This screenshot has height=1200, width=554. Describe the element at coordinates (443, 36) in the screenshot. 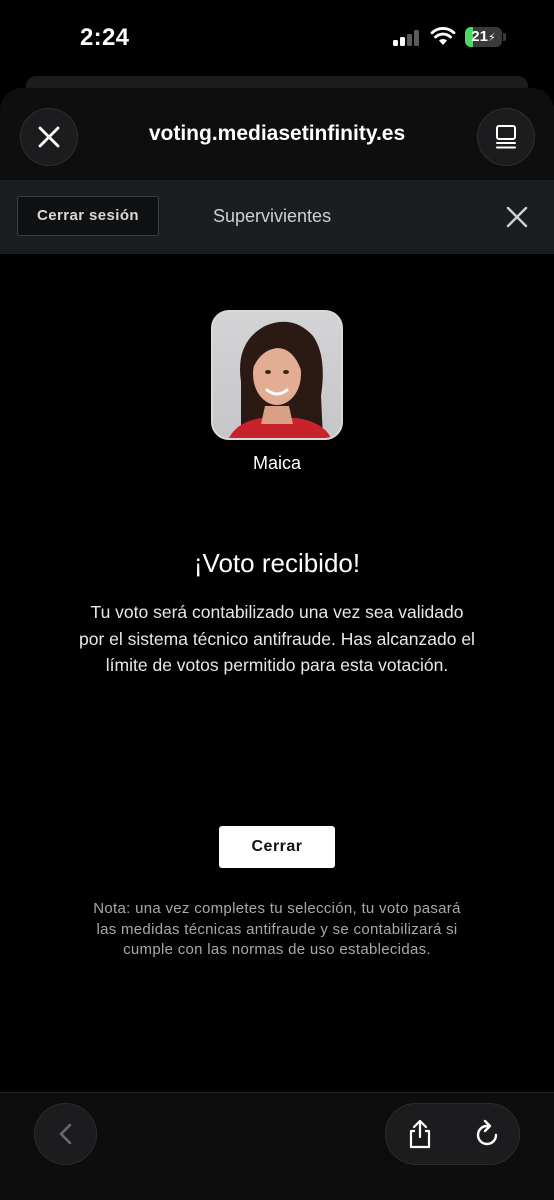

I see `wifi-icon` at that location.